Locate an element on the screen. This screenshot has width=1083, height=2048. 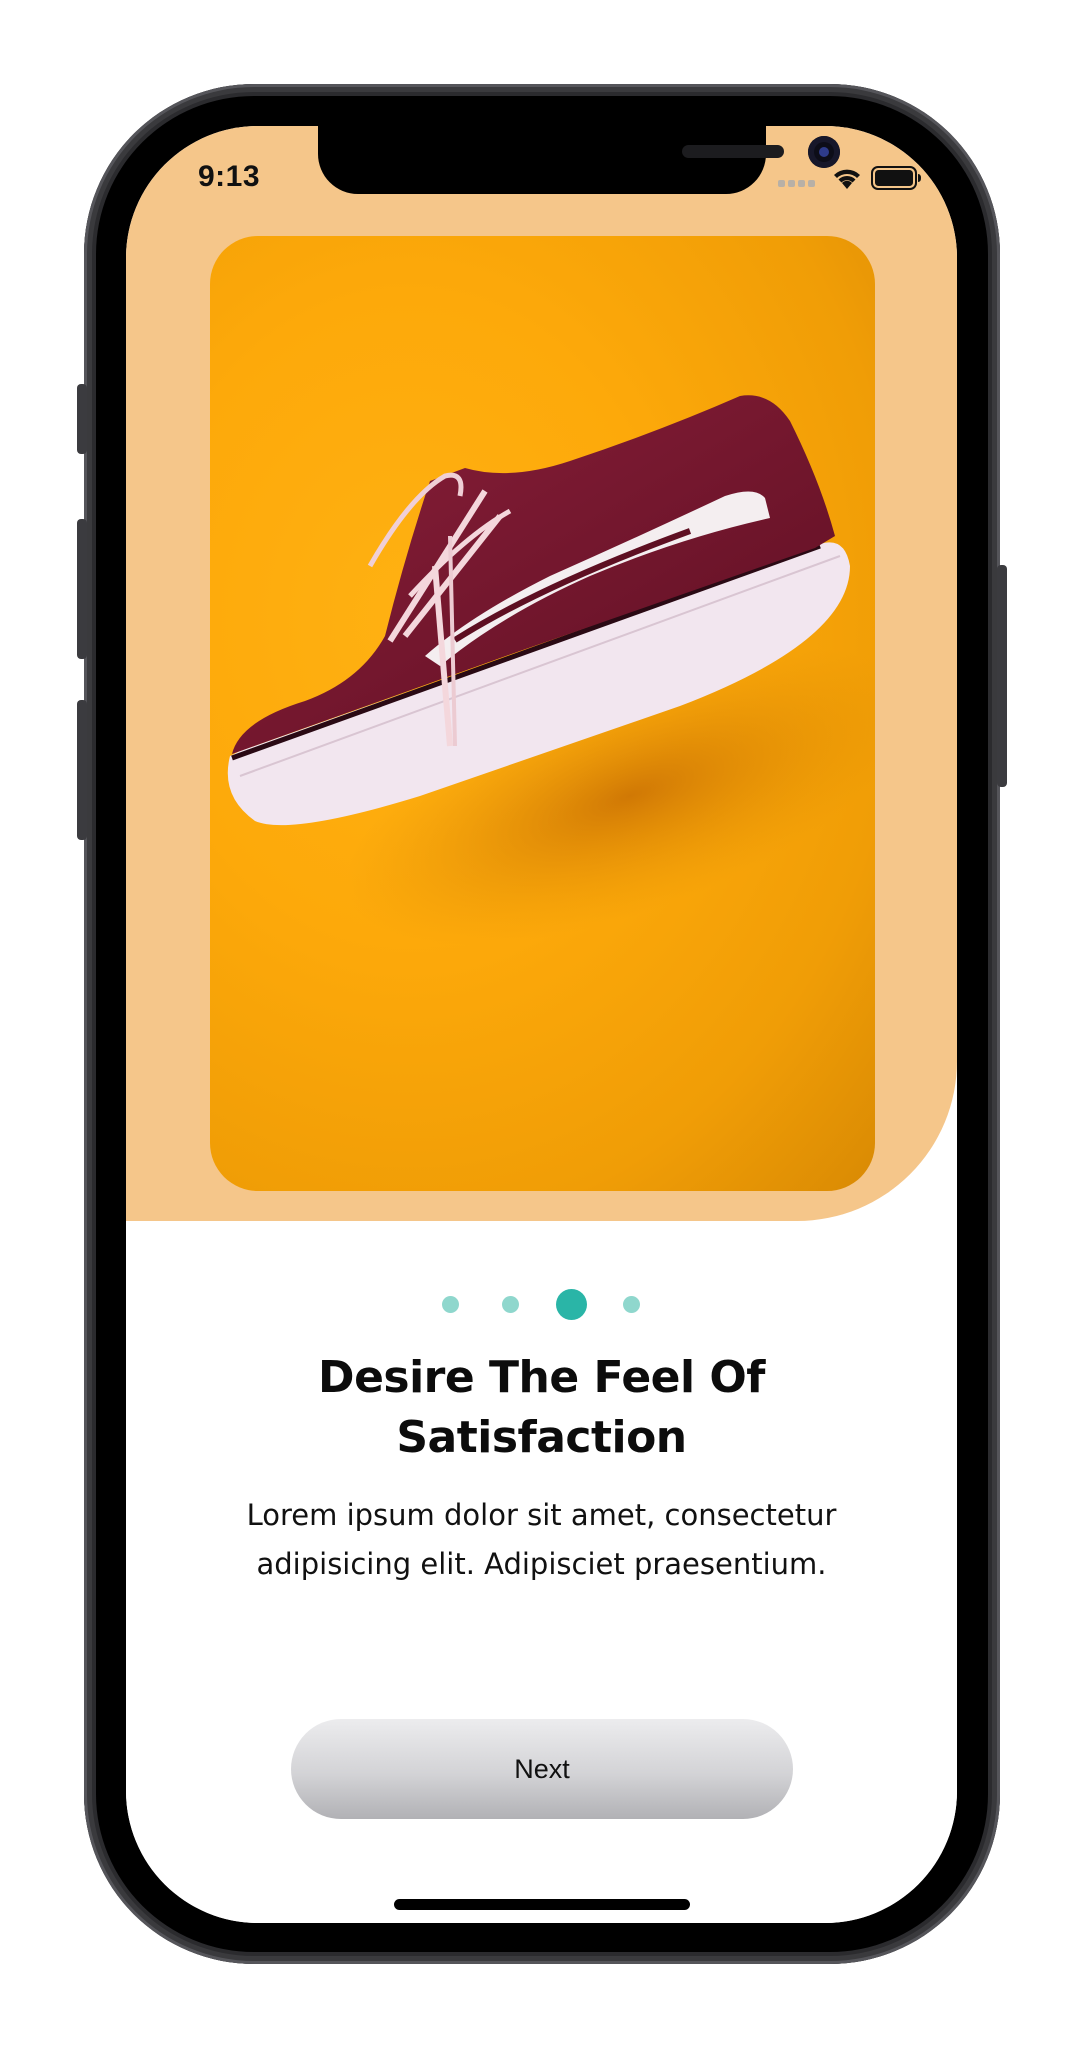
wifi-icon is located at coordinates (847, 179).